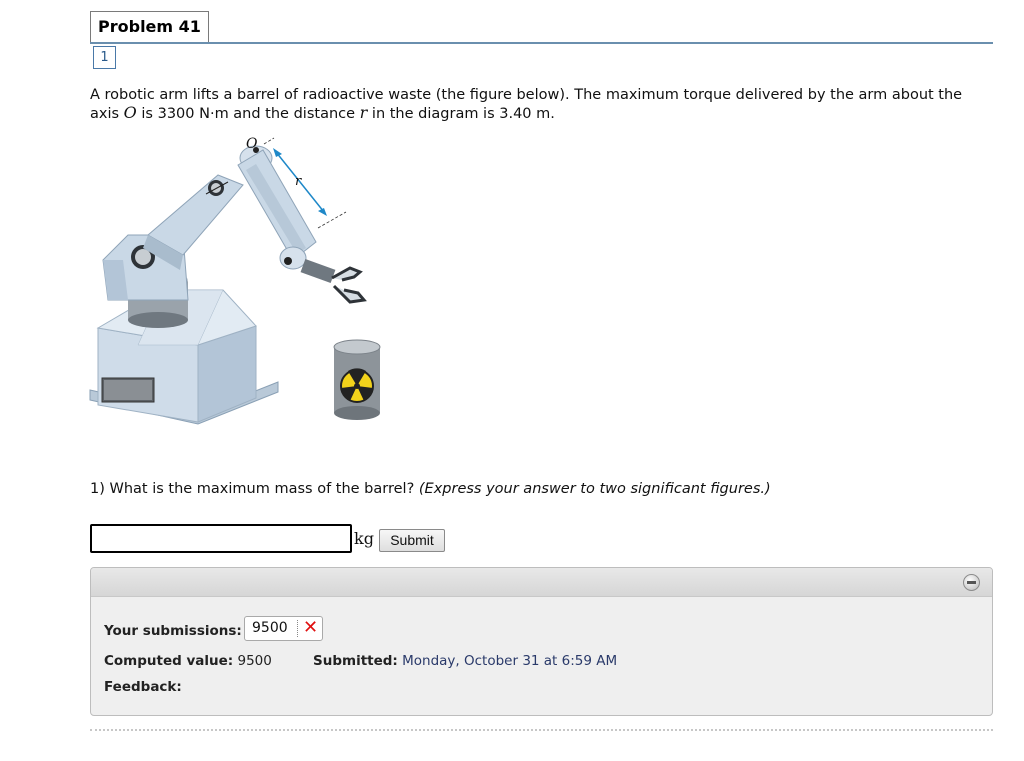  I want to click on computed-value-row: Computed value: 9500, so click(188, 661).